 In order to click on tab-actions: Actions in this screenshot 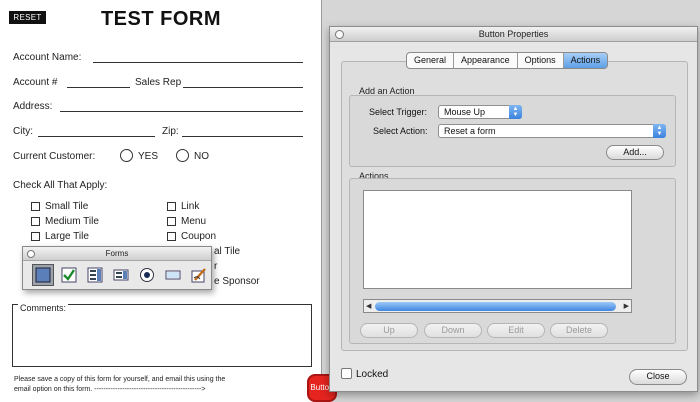, I will do `click(585, 60)`.